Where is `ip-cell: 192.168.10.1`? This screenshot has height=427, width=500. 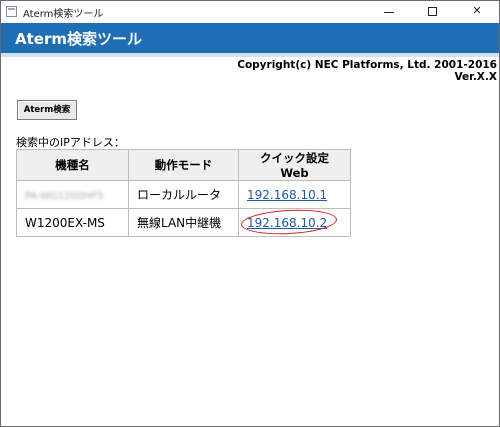
ip-cell: 192.168.10.1 is located at coordinates (294, 194).